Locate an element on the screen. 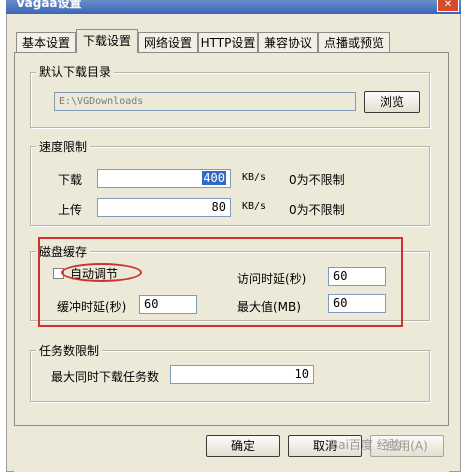 The image size is (467, 472). download-dir-field: E:\VGDownloads is located at coordinates (205, 101).